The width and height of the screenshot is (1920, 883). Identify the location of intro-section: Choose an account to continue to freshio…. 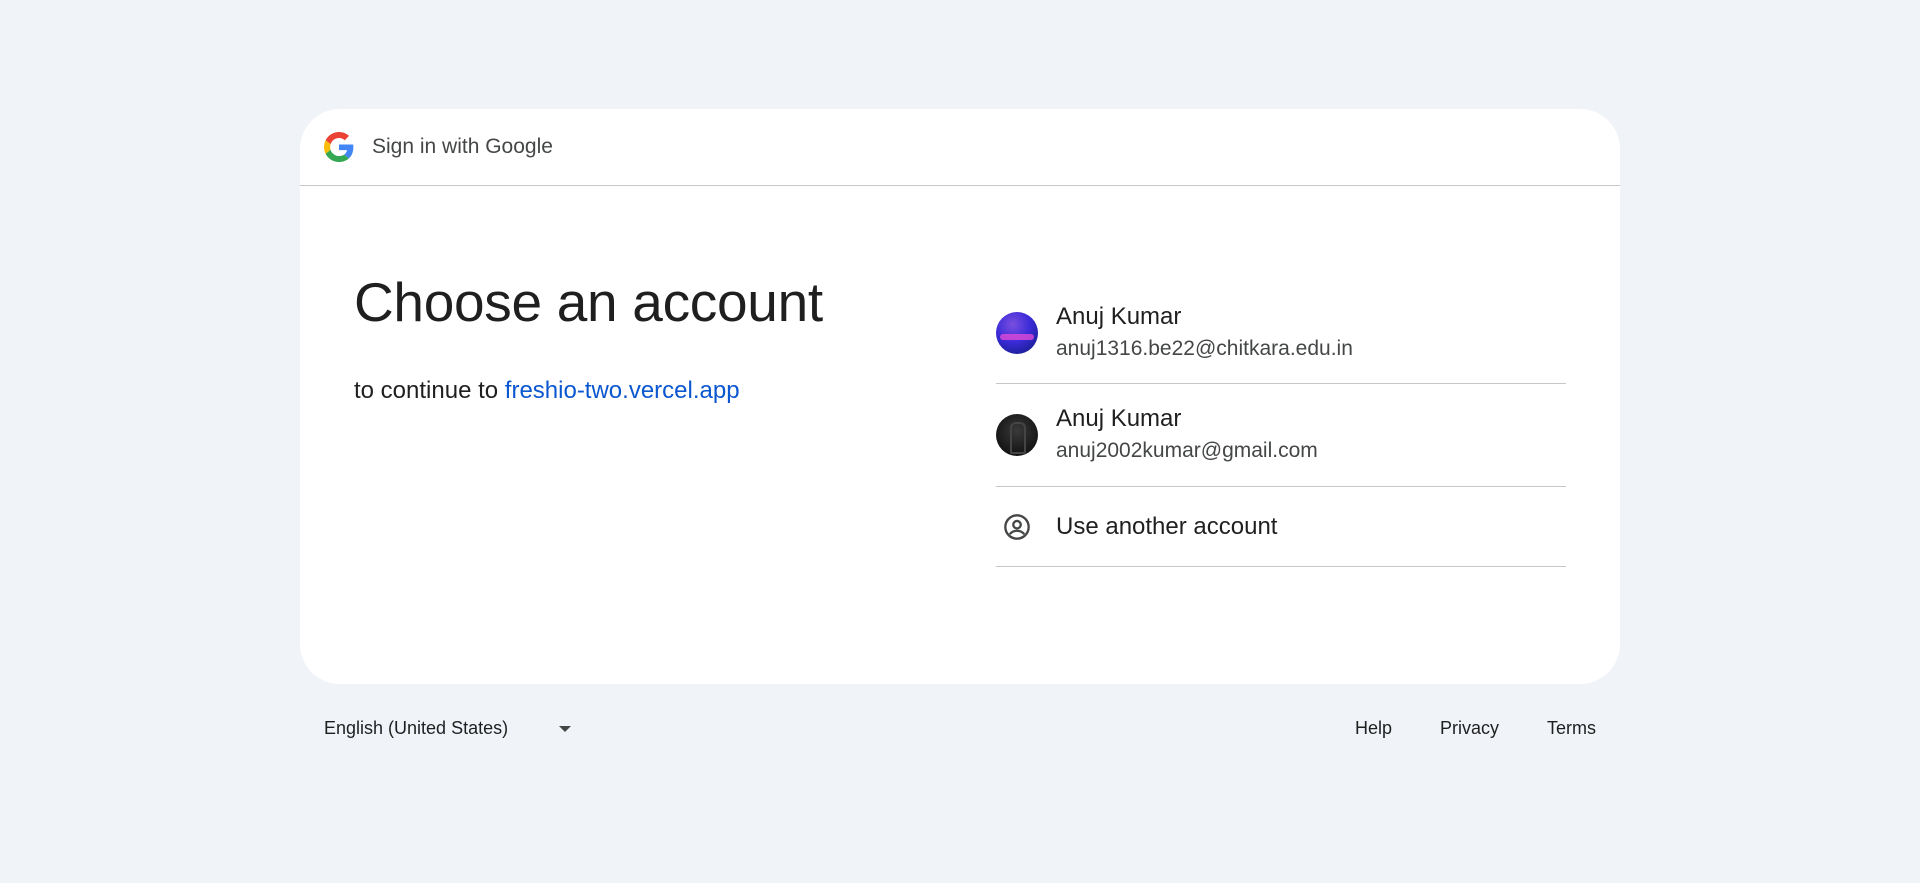
(634, 337).